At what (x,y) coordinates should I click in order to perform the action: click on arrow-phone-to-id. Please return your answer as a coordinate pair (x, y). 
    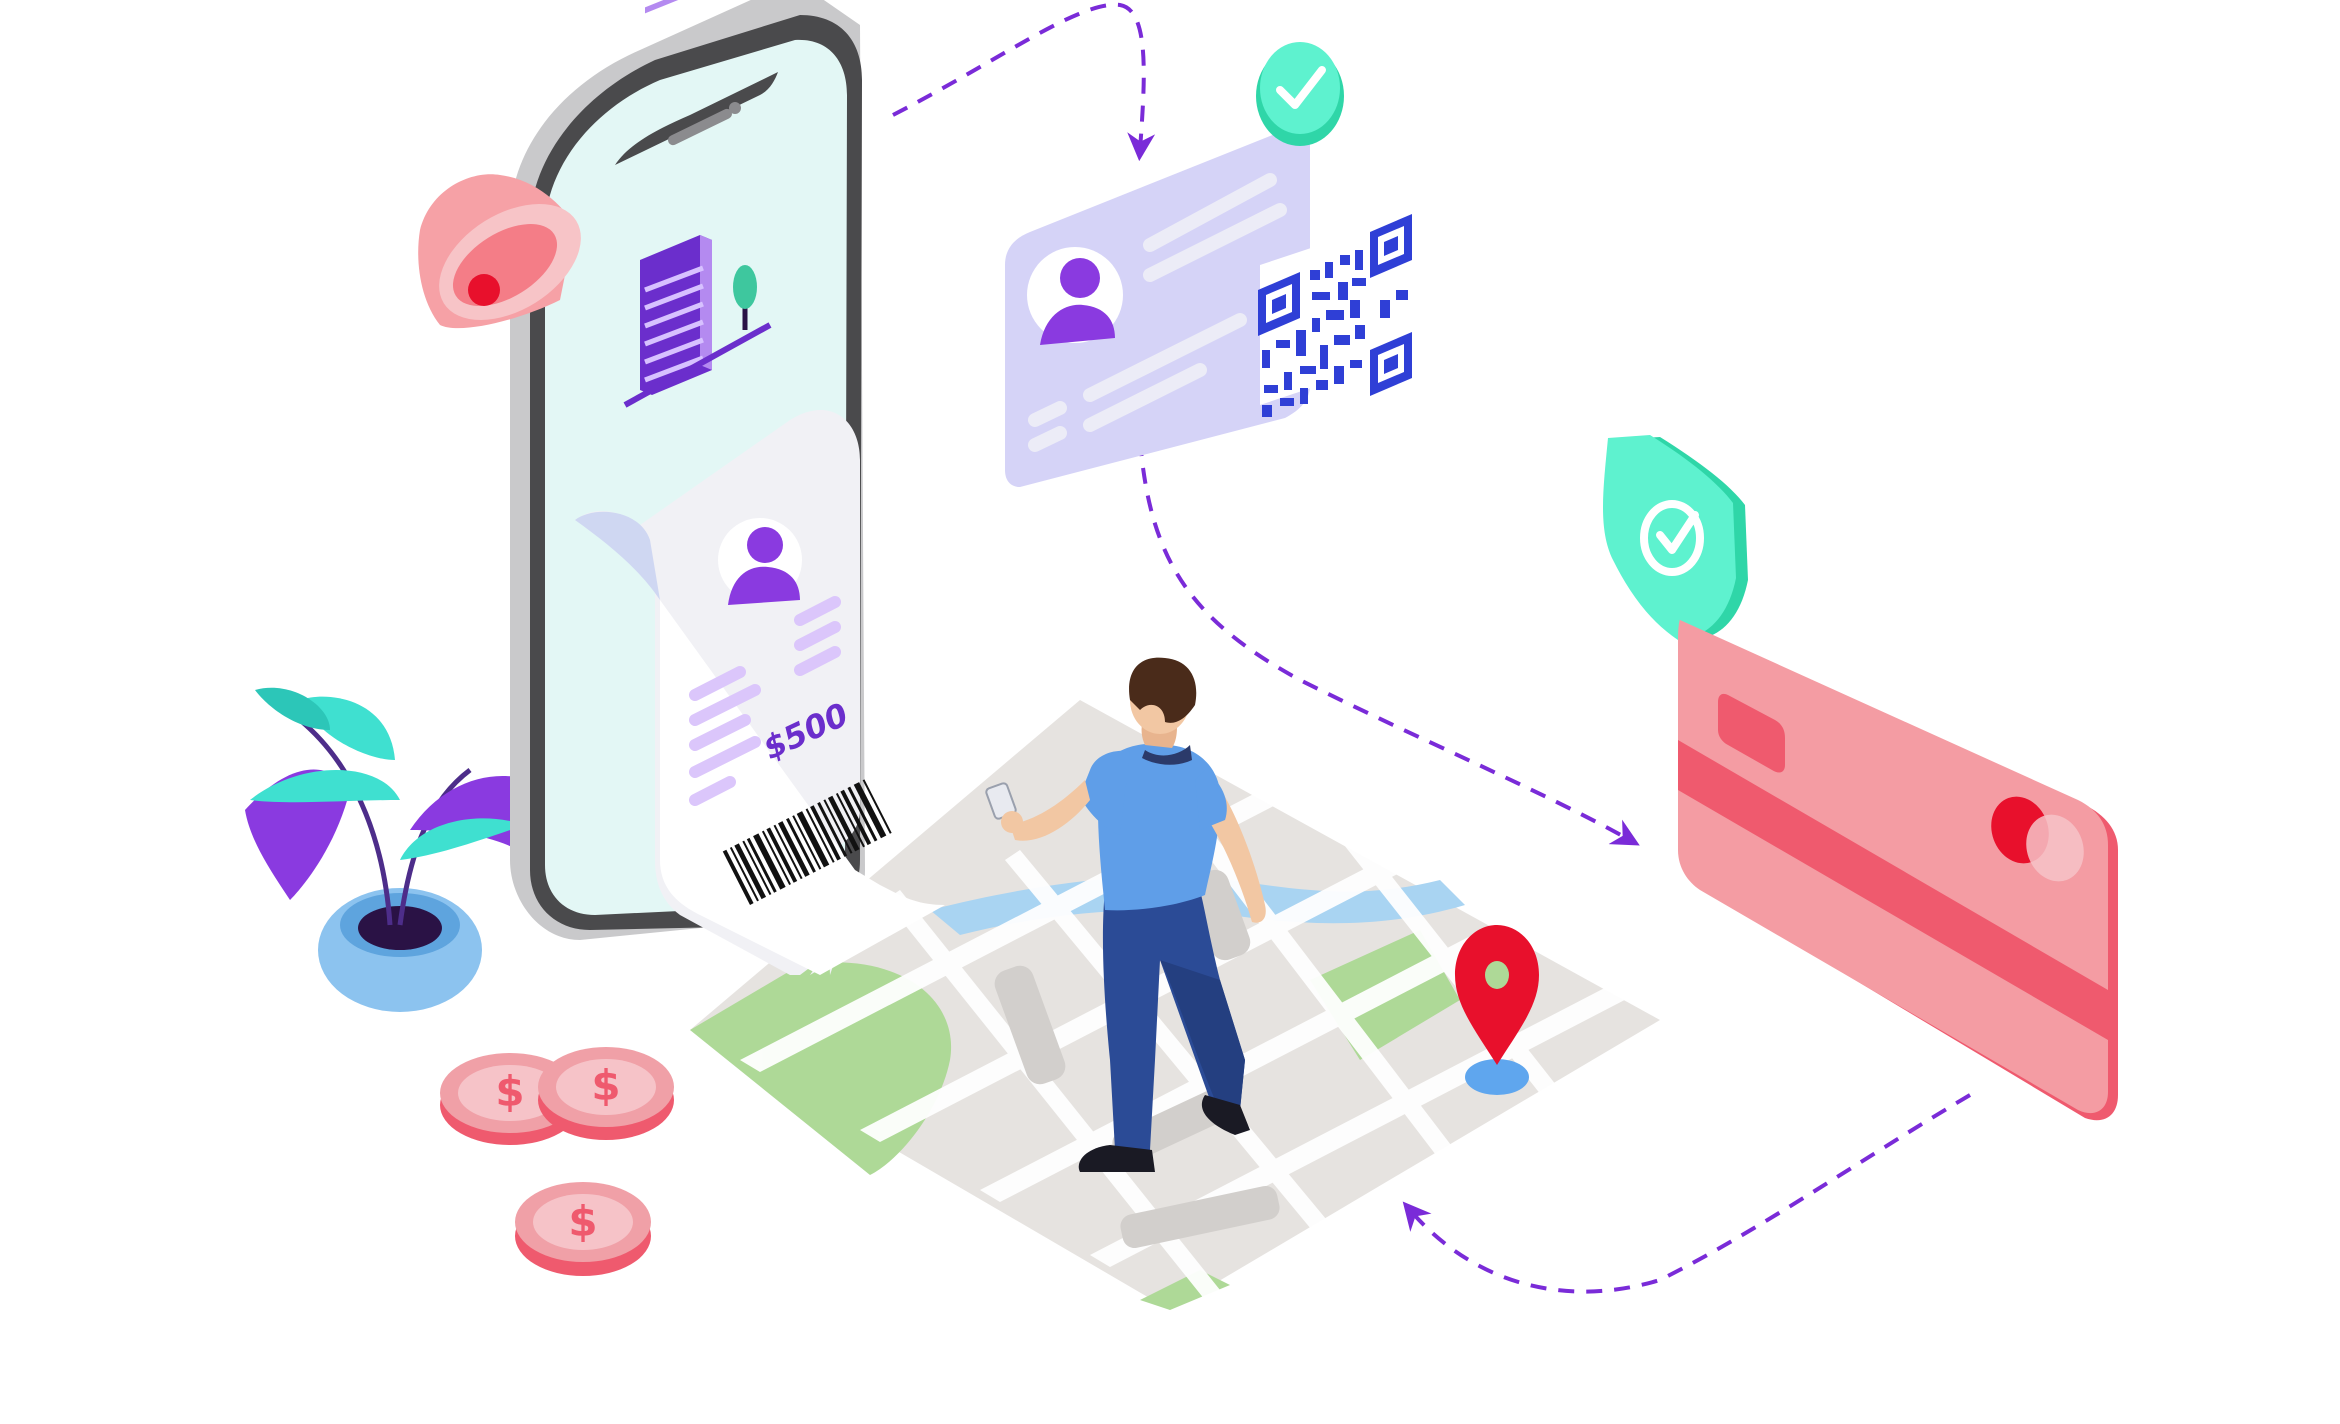
    Looking at the image, I should click on (1024, 82).